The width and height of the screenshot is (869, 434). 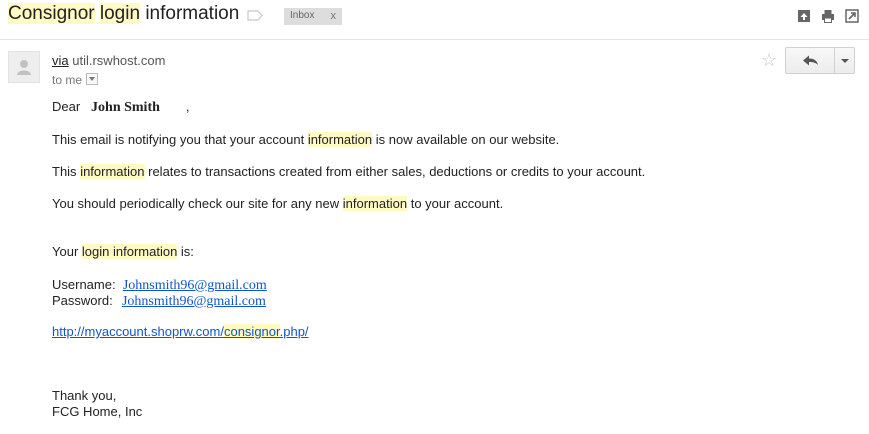 I want to click on avatar, so click(x=24, y=67).